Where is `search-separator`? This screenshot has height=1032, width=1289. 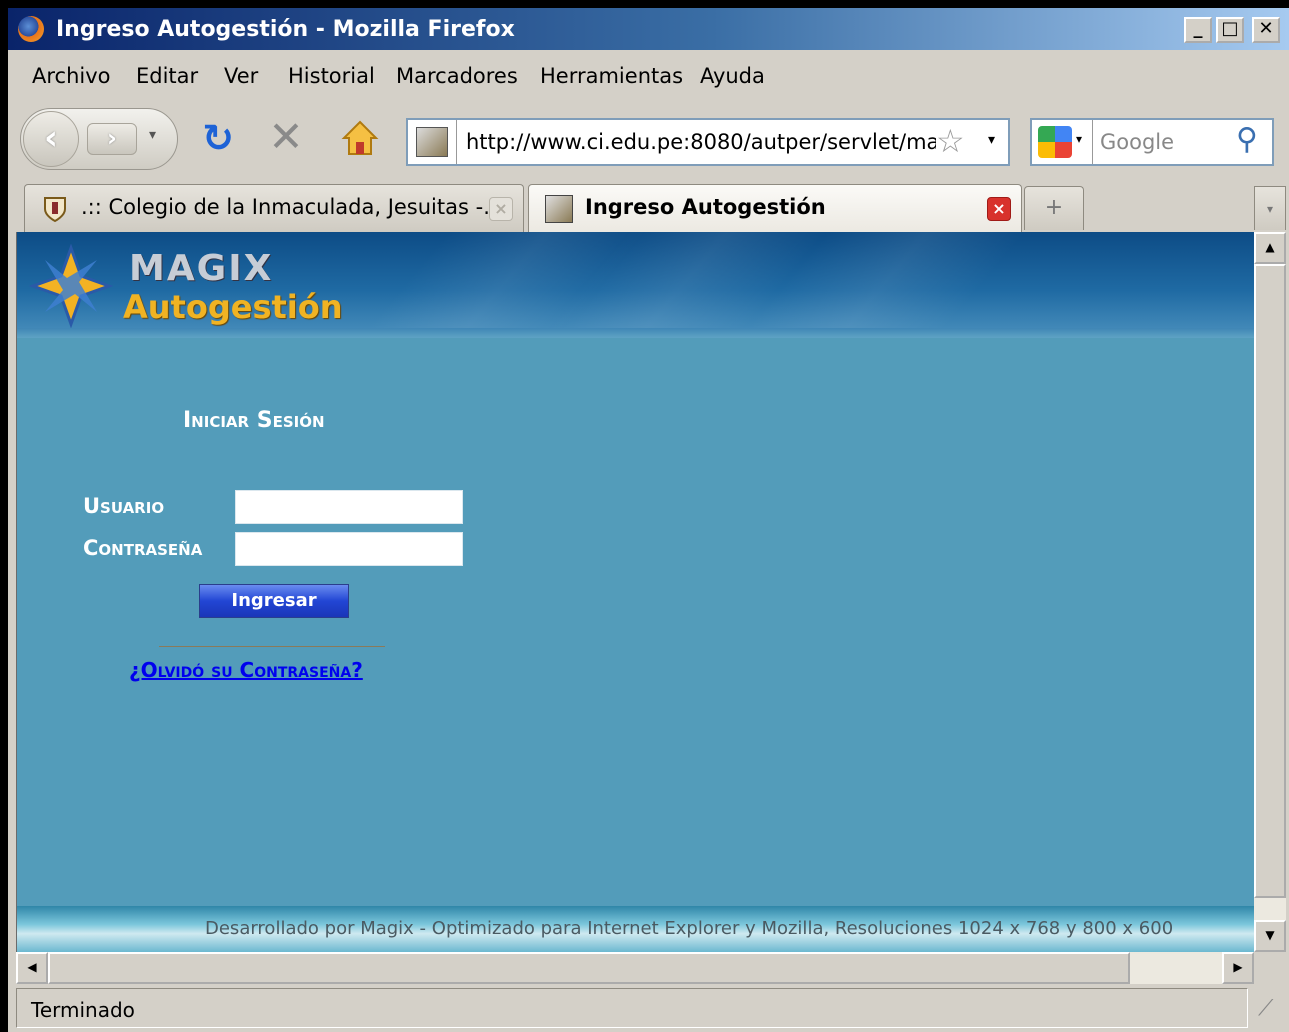 search-separator is located at coordinates (1092, 142).